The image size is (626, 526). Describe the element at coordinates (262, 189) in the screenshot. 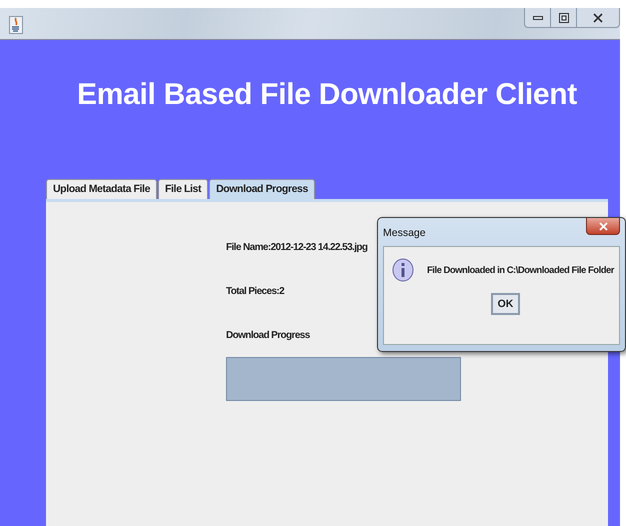

I see `tab: Download Progress` at that location.